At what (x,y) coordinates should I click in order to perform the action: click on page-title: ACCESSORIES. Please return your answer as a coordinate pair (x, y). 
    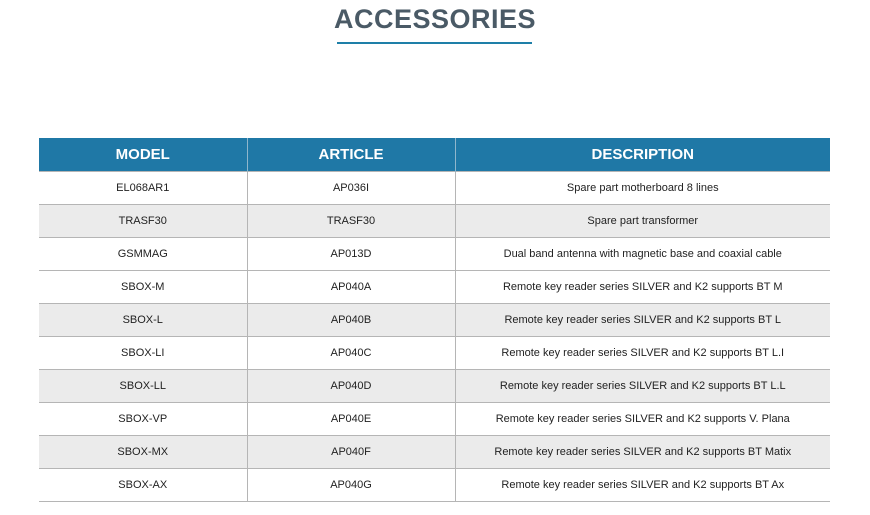
    Looking at the image, I should click on (435, 19).